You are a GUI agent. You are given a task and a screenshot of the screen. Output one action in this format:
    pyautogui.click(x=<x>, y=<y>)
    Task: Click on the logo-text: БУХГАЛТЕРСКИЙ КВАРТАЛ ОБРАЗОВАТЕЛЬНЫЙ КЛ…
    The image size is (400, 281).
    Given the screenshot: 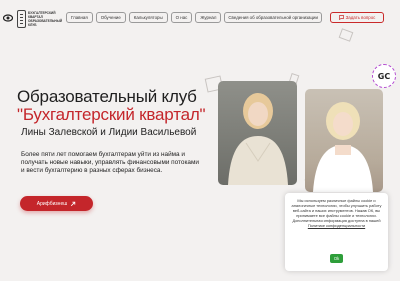 What is the action you would take?
    pyautogui.click(x=45, y=19)
    